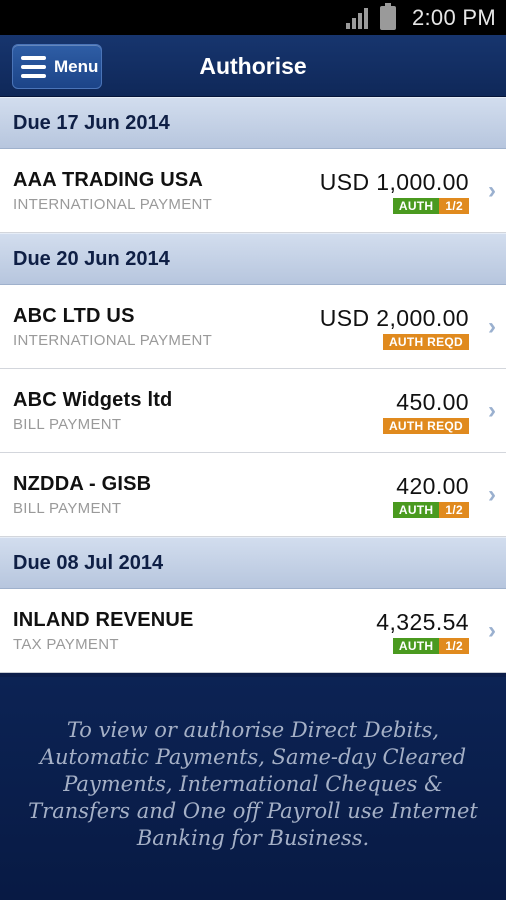  What do you see at coordinates (394, 318) in the screenshot?
I see `payment-amount: USD 2,000.00` at bounding box center [394, 318].